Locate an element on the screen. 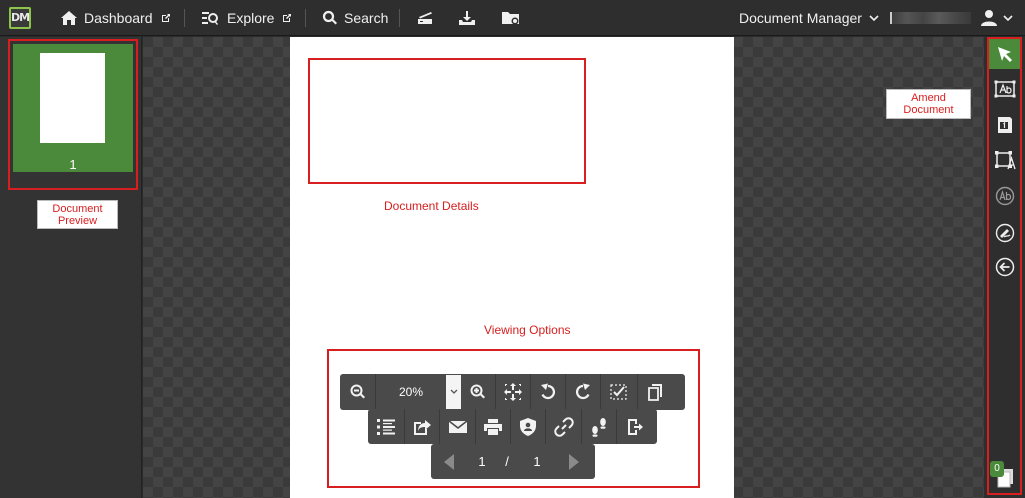 The image size is (1025, 498). page-navigator: 1 / 1 is located at coordinates (513, 461).